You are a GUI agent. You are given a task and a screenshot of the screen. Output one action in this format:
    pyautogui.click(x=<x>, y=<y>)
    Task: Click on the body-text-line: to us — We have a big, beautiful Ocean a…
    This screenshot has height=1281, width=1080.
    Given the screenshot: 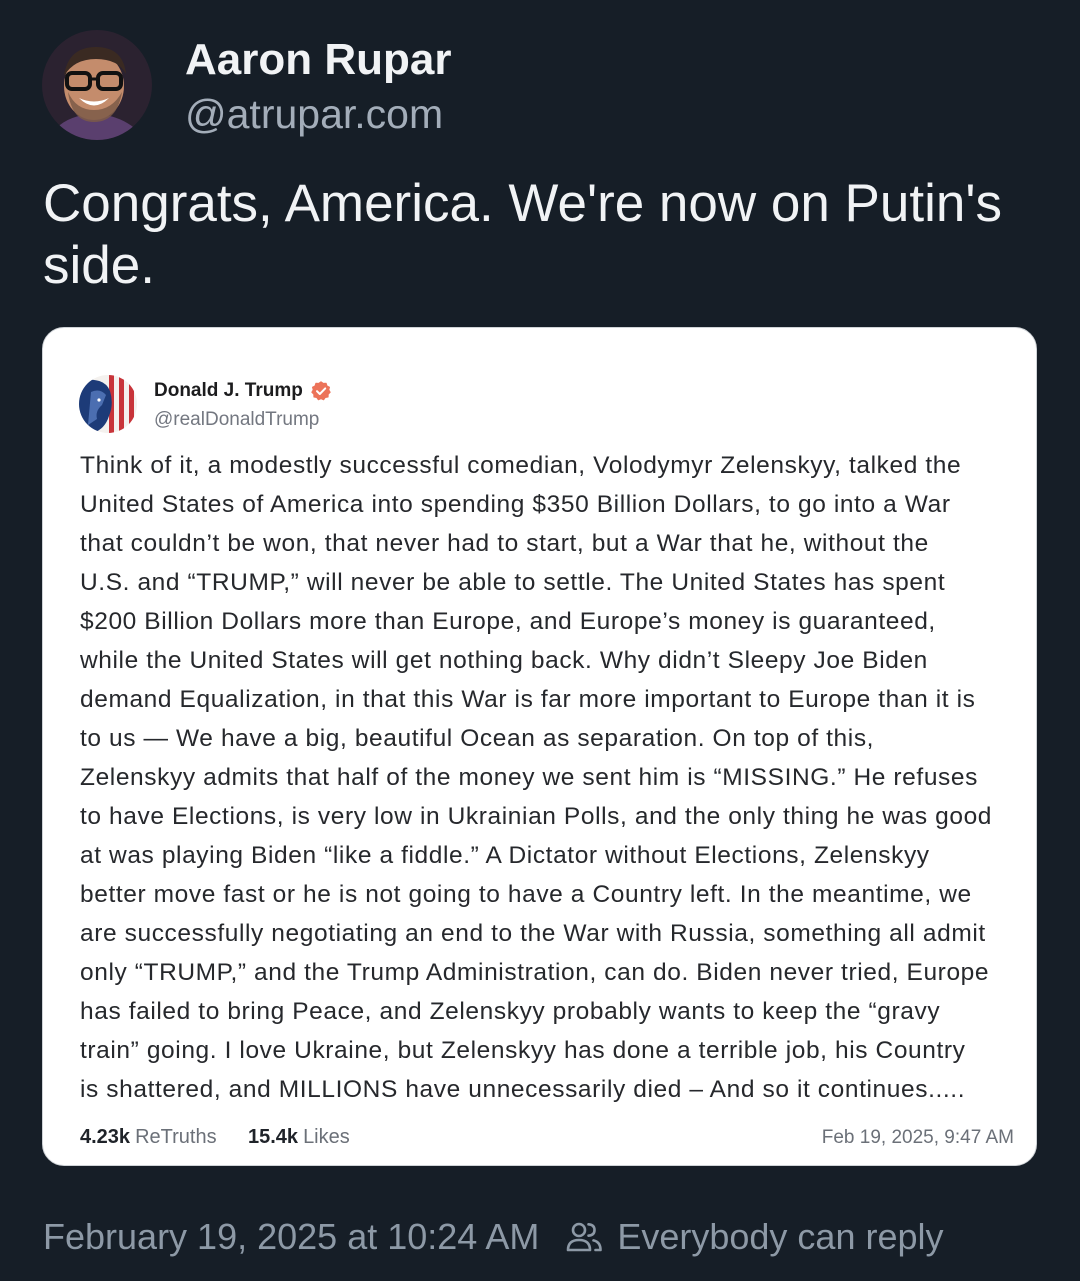 What is the action you would take?
    pyautogui.click(x=477, y=738)
    